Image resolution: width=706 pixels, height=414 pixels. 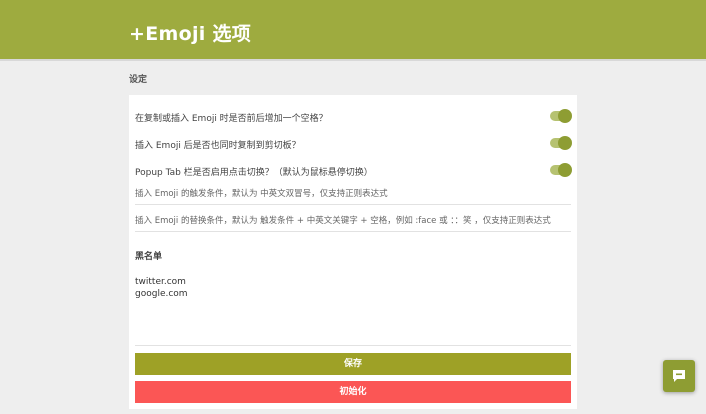 I want to click on replace-condition-input, so click(x=353, y=221).